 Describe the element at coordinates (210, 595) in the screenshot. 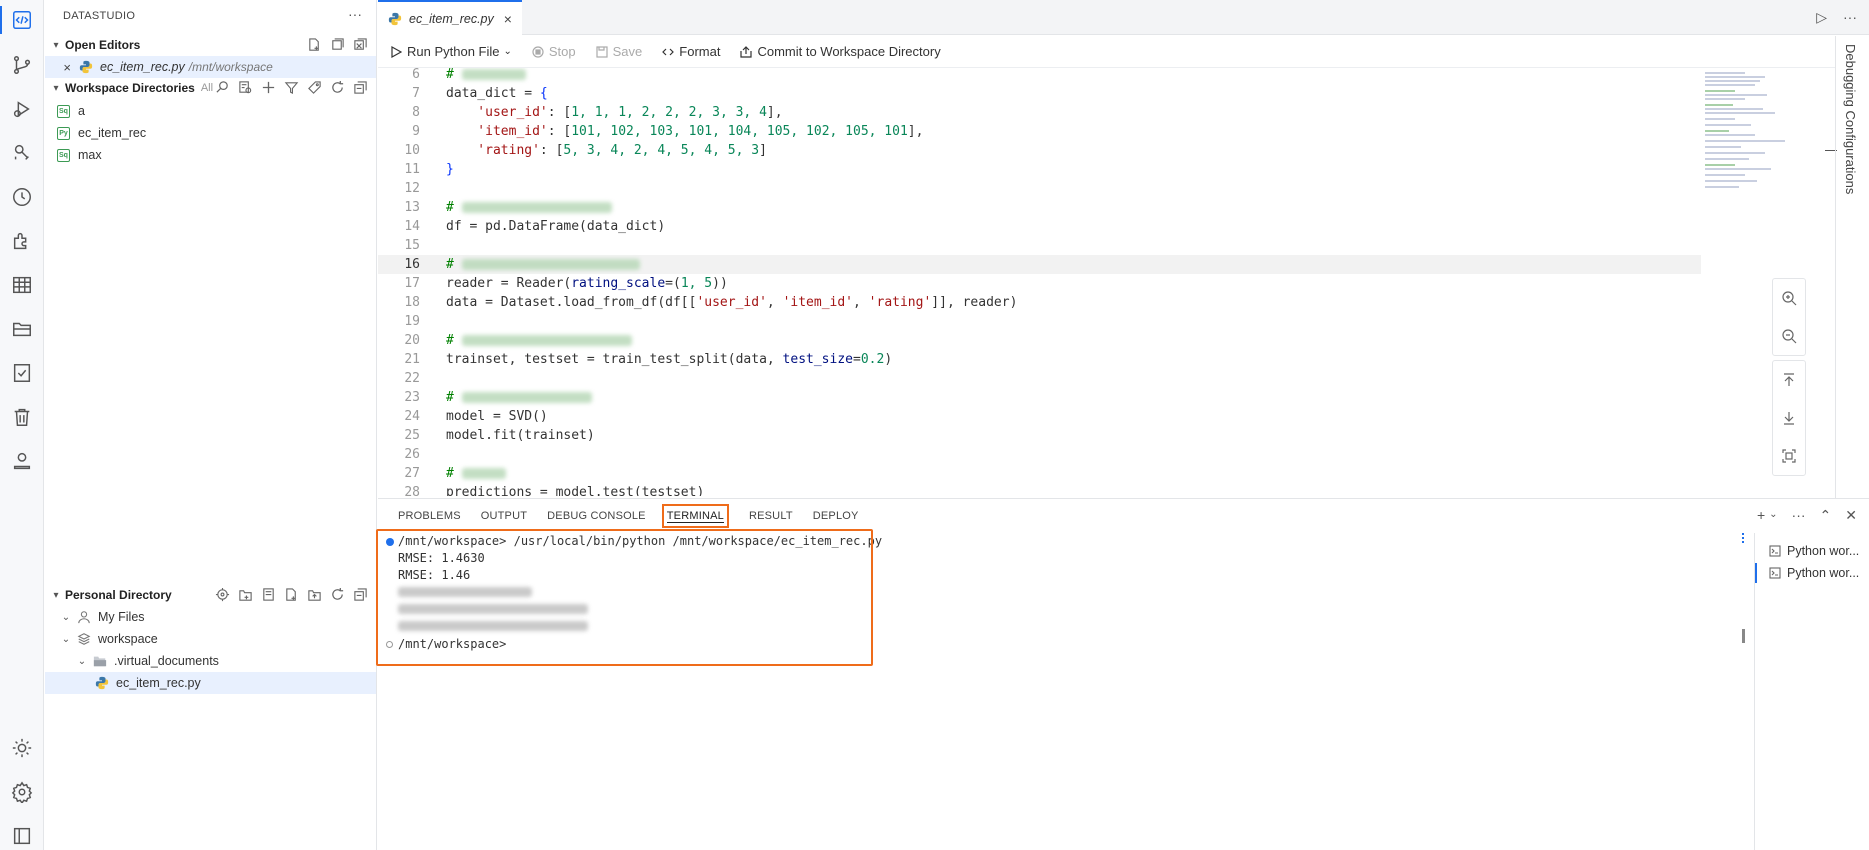

I see `personal-directory-header: ▾ Personal Directory` at that location.